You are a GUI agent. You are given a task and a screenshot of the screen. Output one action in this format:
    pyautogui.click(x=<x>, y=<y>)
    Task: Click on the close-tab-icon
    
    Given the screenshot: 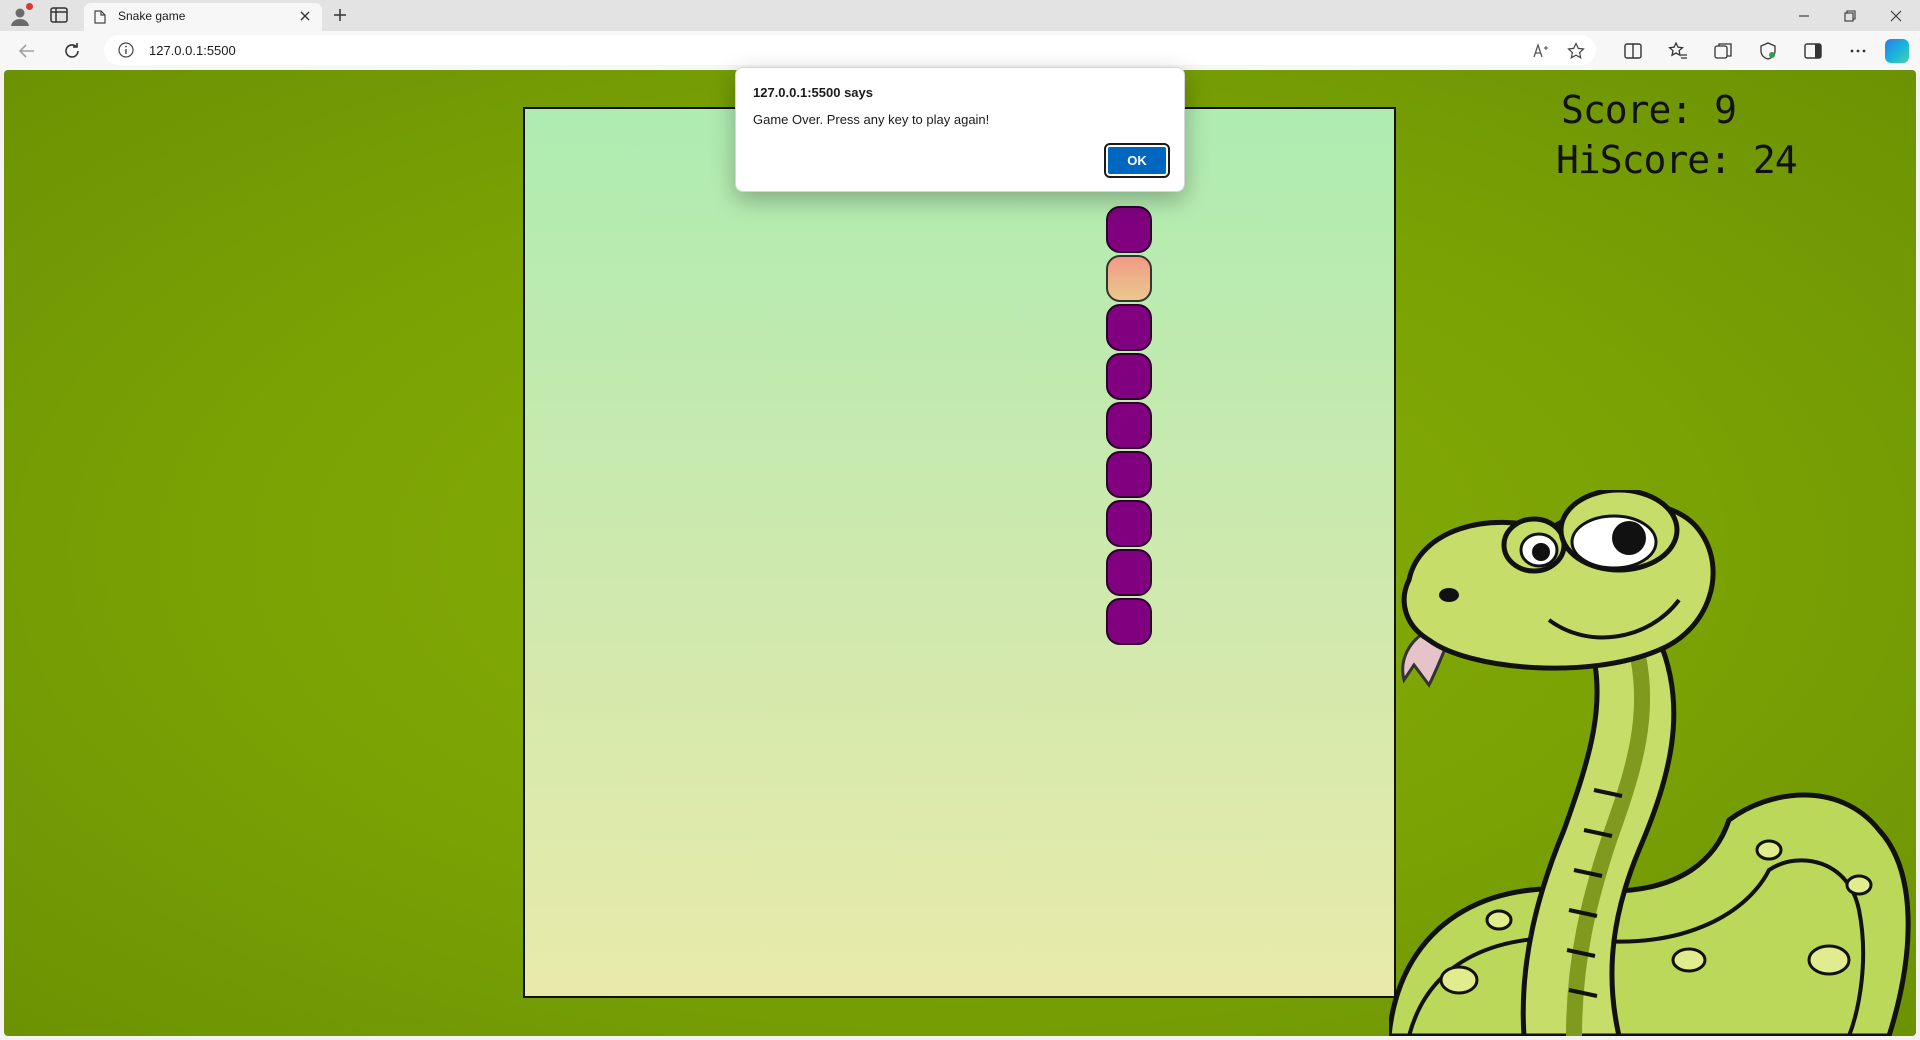 What is the action you would take?
    pyautogui.click(x=305, y=16)
    